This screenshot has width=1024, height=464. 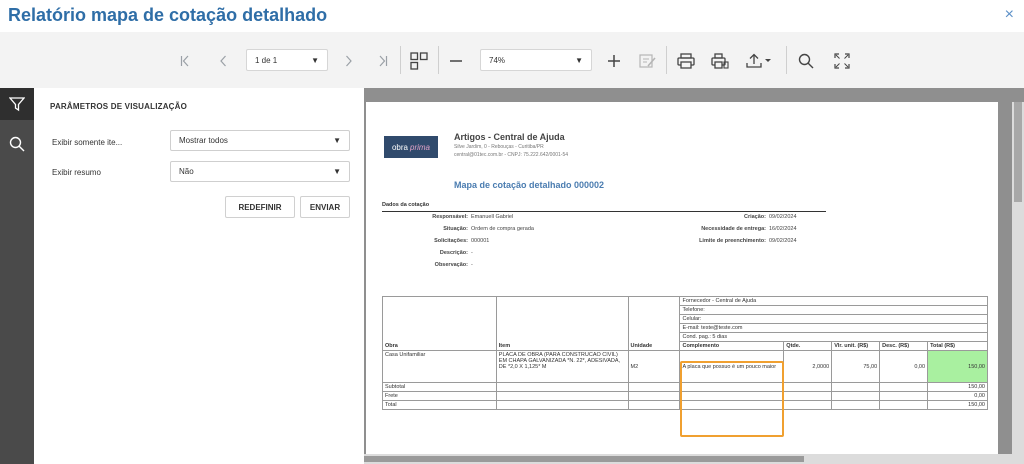 I want to click on supplier-row: Fornecedor - Central de Ajuda, so click(x=685, y=319).